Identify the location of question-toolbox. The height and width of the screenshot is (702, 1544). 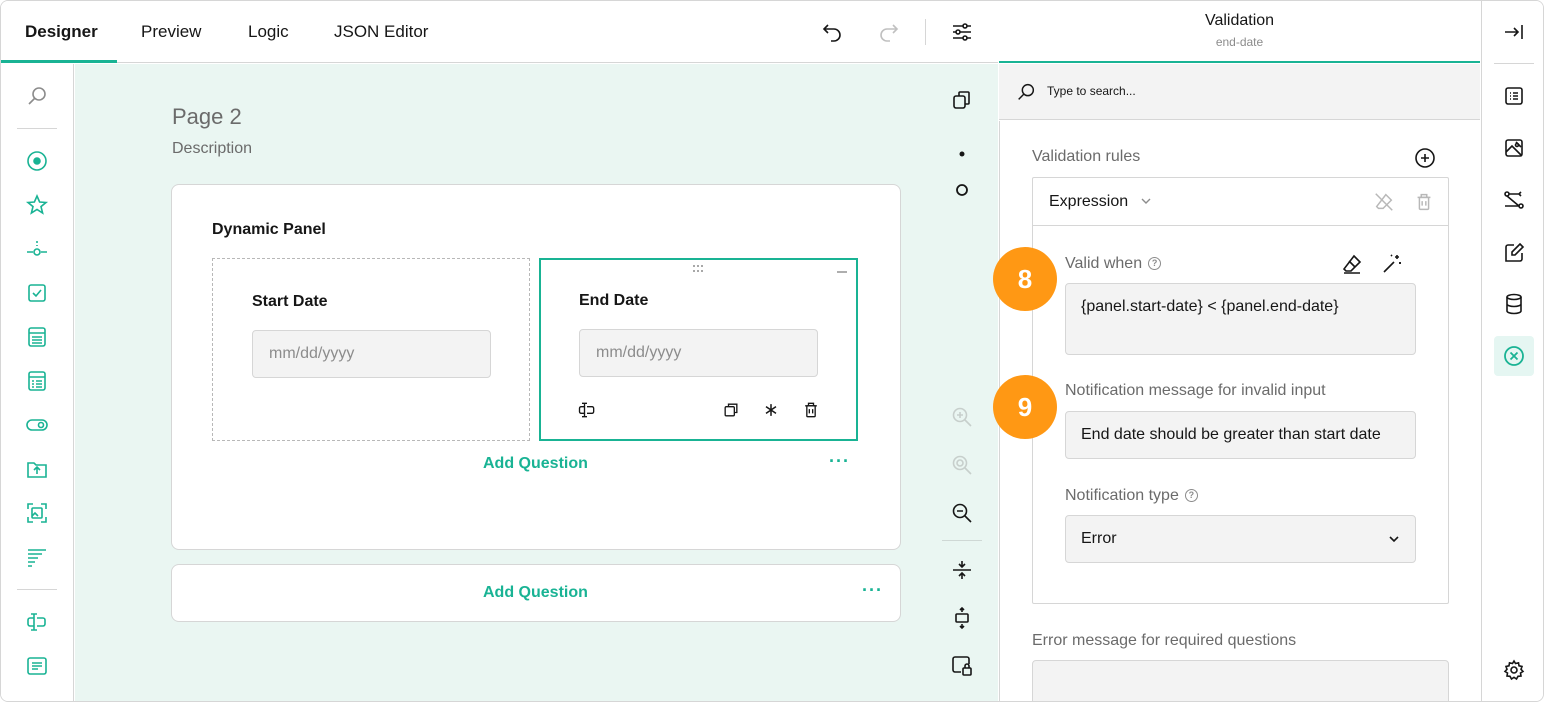
(37, 382).